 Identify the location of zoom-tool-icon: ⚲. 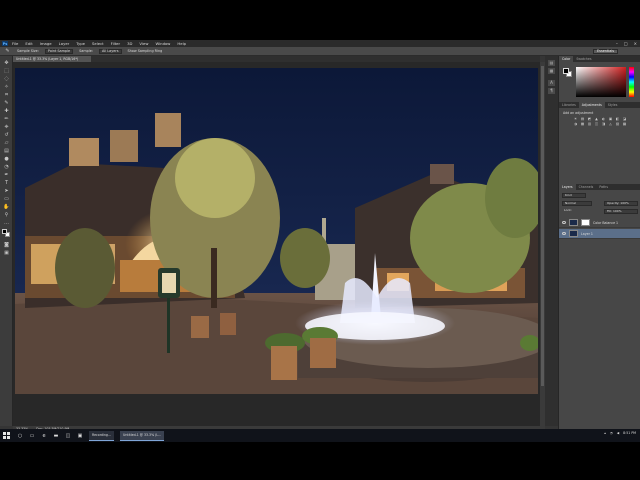
(6, 215).